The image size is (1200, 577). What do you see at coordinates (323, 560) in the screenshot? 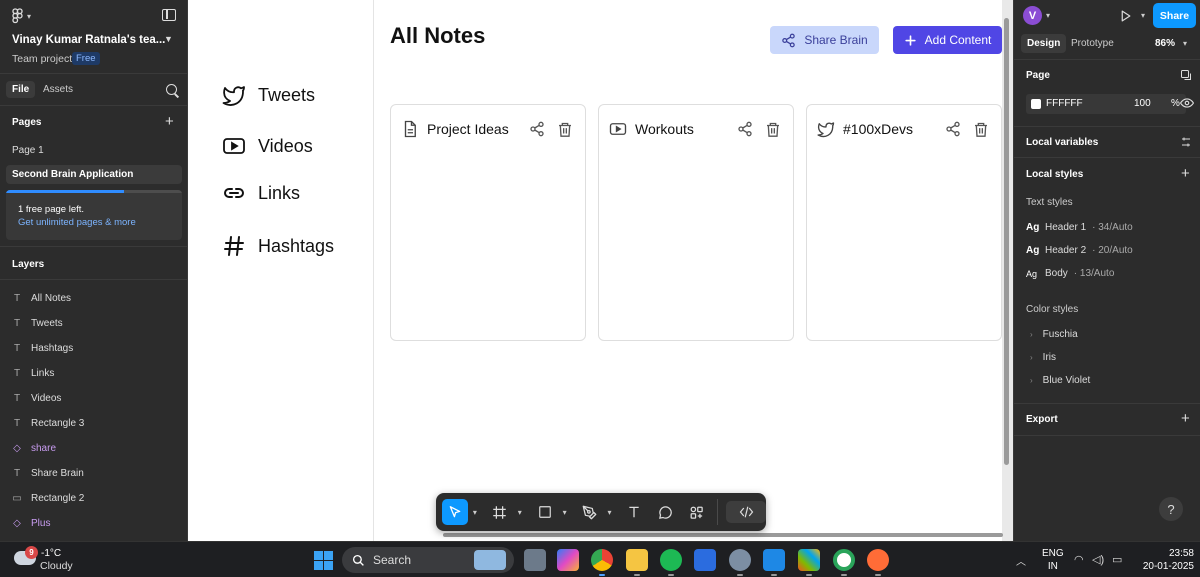
I see `windows-start-icon` at bounding box center [323, 560].